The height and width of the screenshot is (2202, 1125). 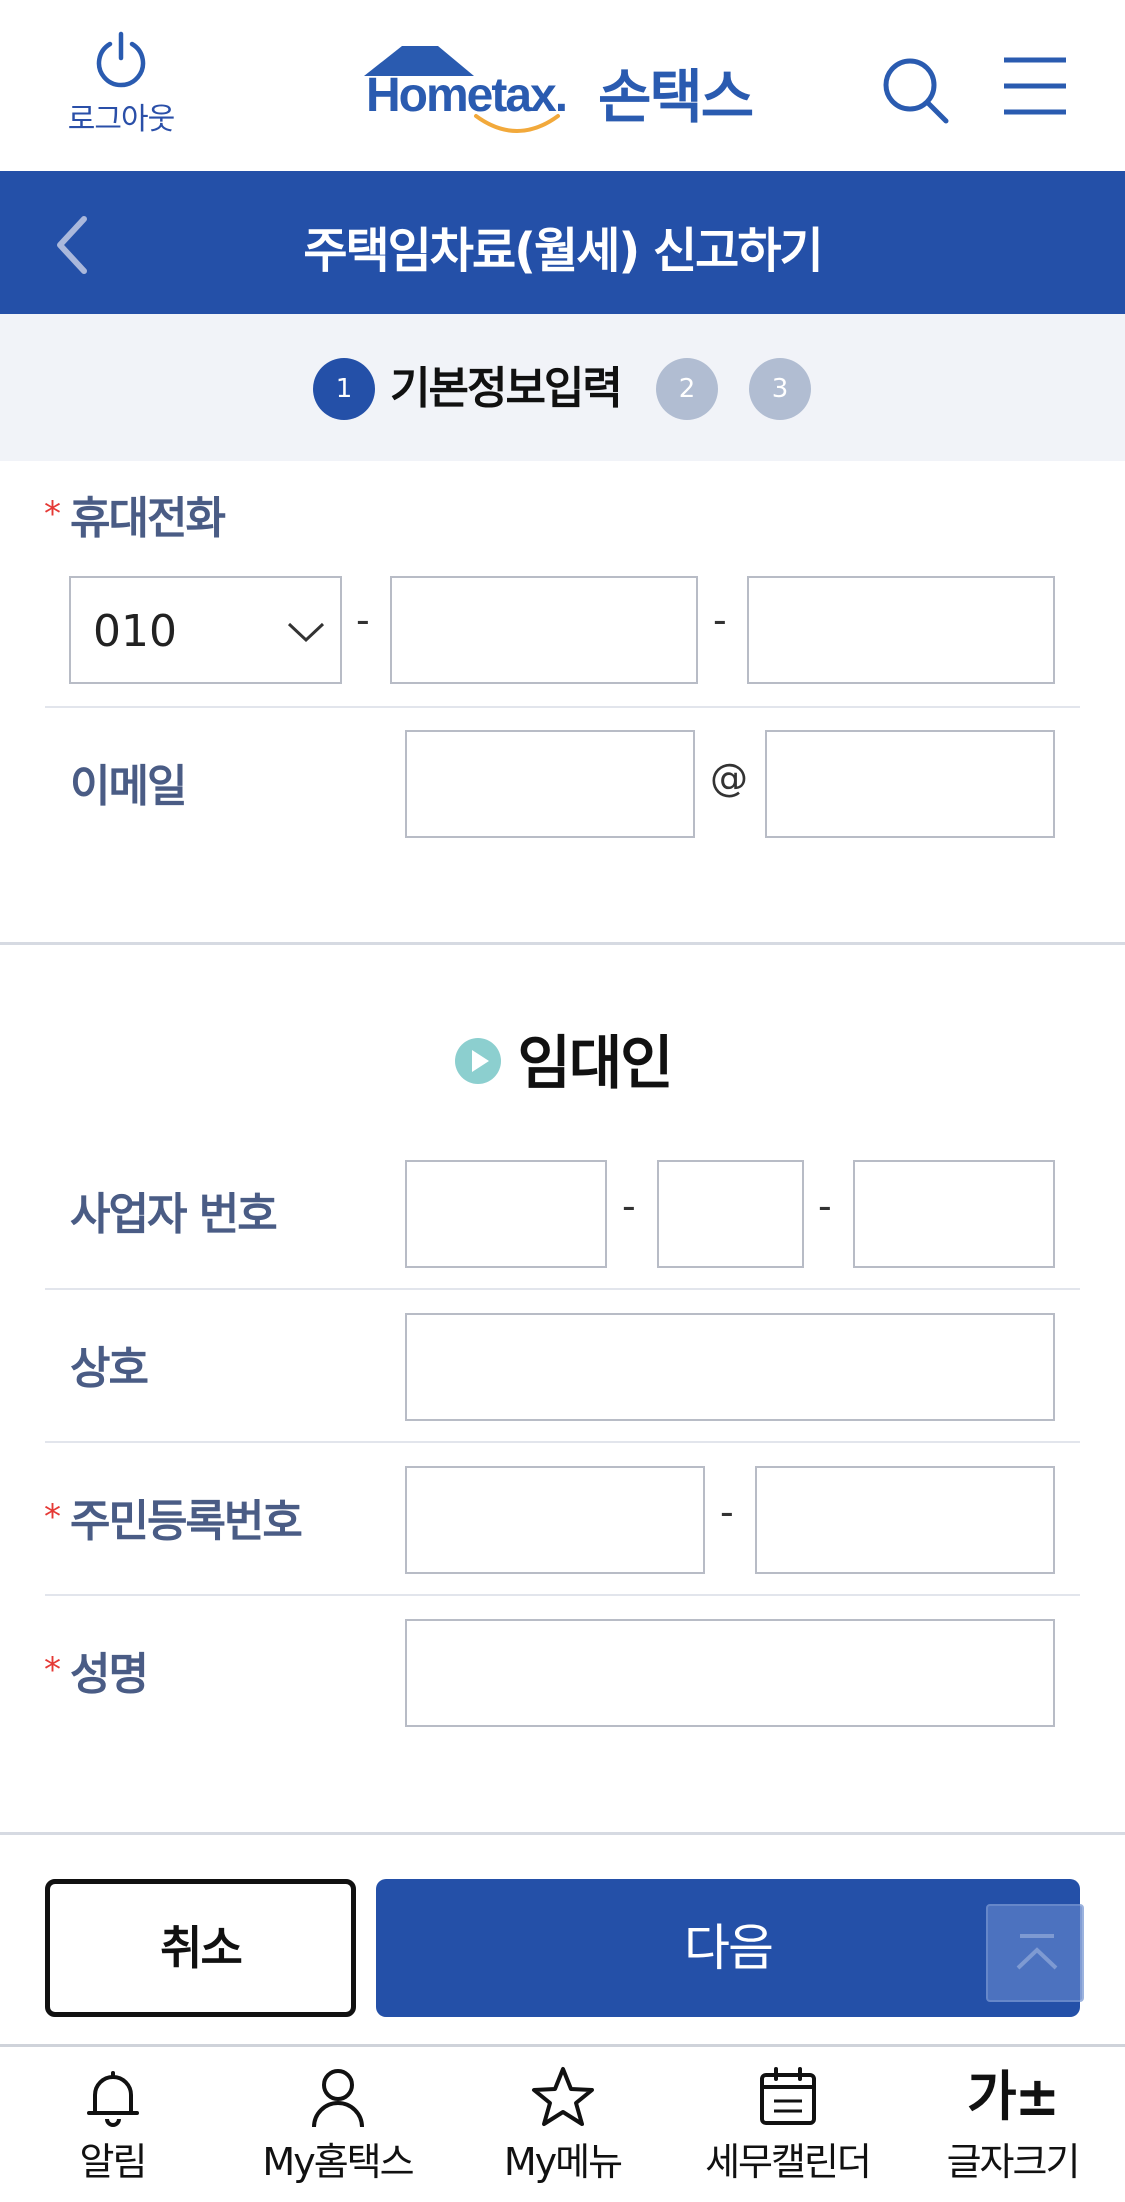 I want to click on email-domain-input, so click(x=910, y=784).